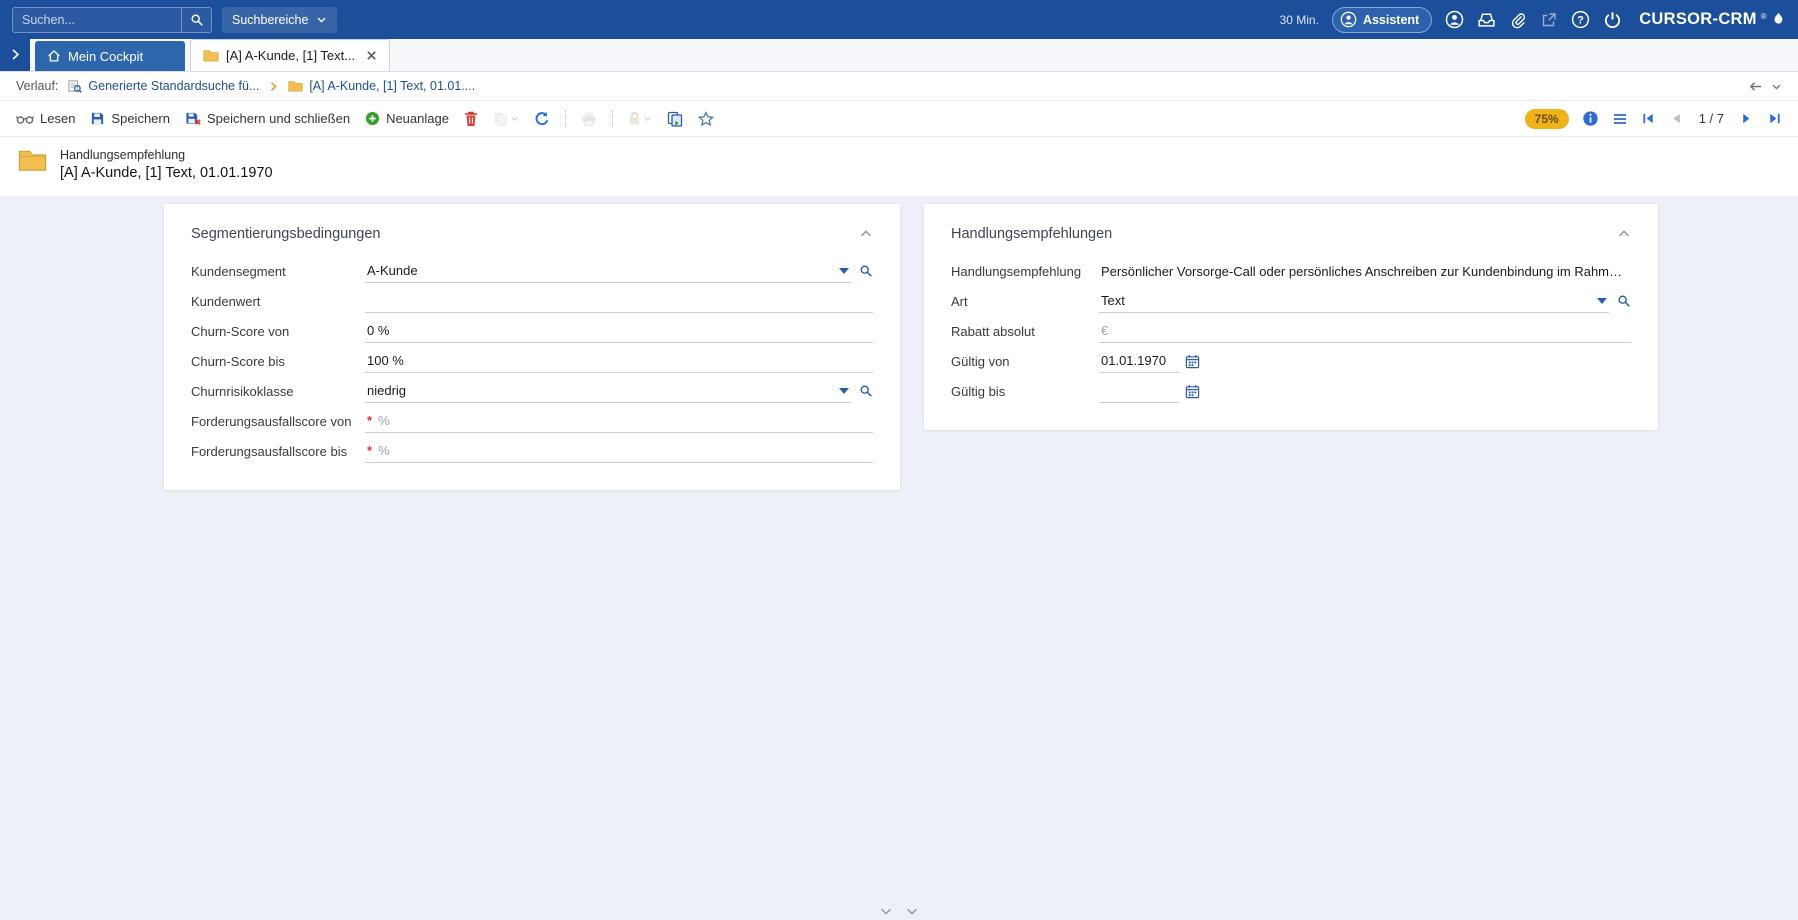 The height and width of the screenshot is (920, 1798). Describe the element at coordinates (1486, 19) in the screenshot. I see `inbox-button` at that location.